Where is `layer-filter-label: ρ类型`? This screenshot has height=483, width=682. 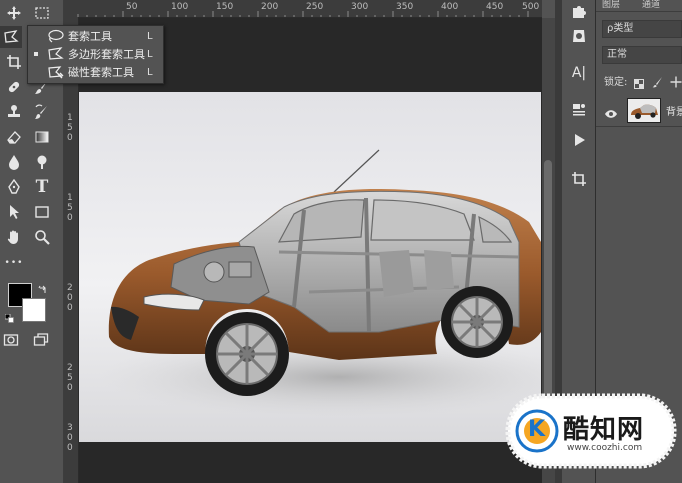
layer-filter-label: ρ类型 is located at coordinates (620, 28).